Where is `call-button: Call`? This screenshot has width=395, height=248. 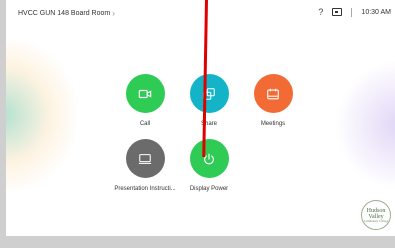
call-button: Call is located at coordinates (145, 100).